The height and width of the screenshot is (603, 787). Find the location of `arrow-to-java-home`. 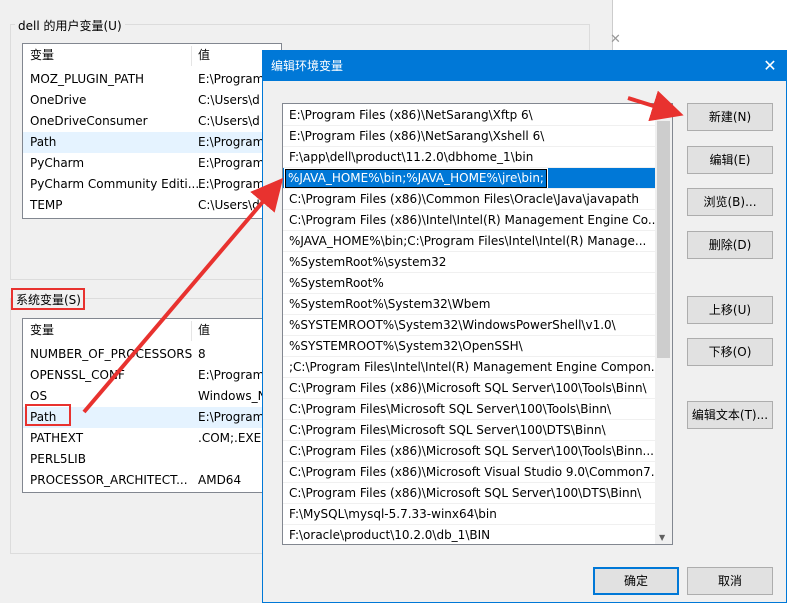

arrow-to-java-home is located at coordinates (183, 295).